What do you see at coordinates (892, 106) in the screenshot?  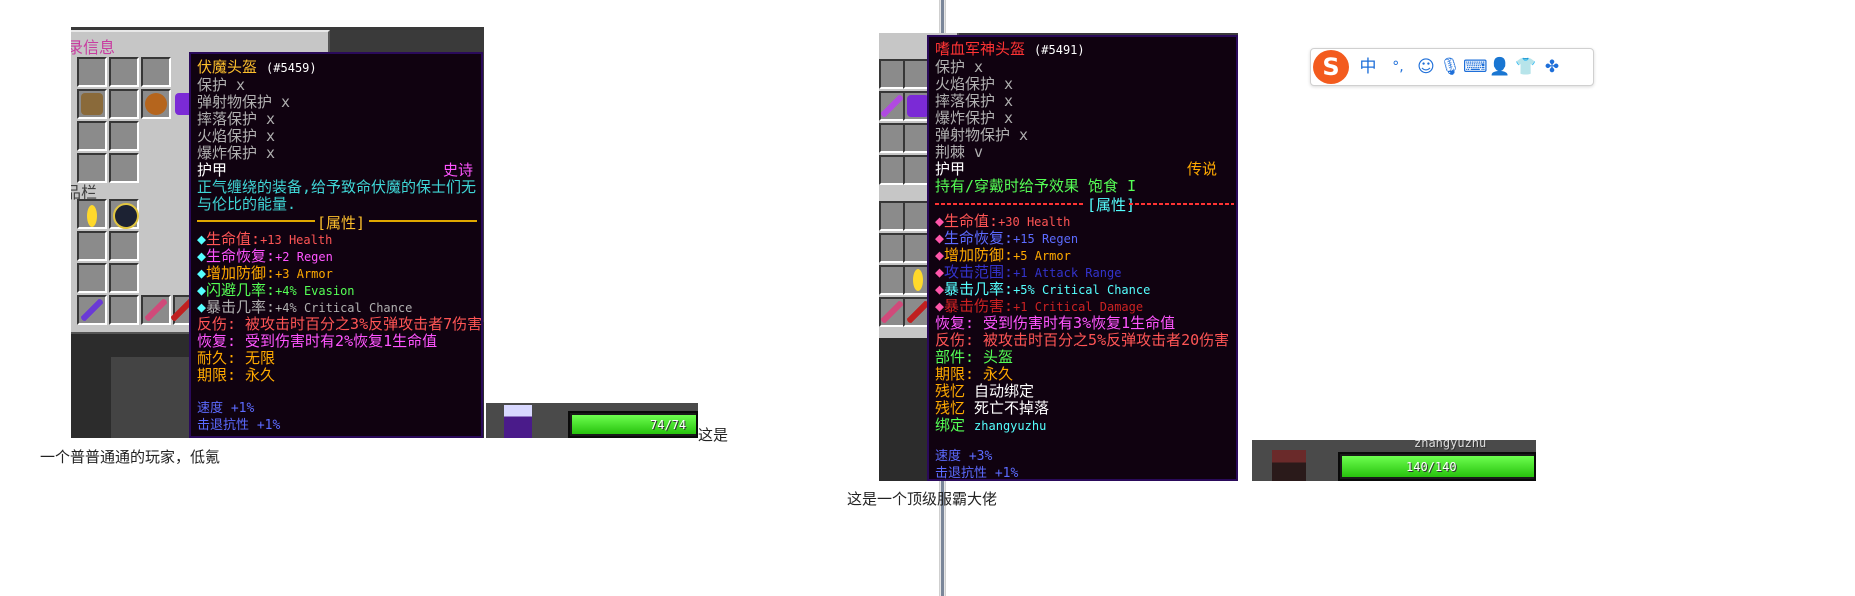 I see `staff-icon` at bounding box center [892, 106].